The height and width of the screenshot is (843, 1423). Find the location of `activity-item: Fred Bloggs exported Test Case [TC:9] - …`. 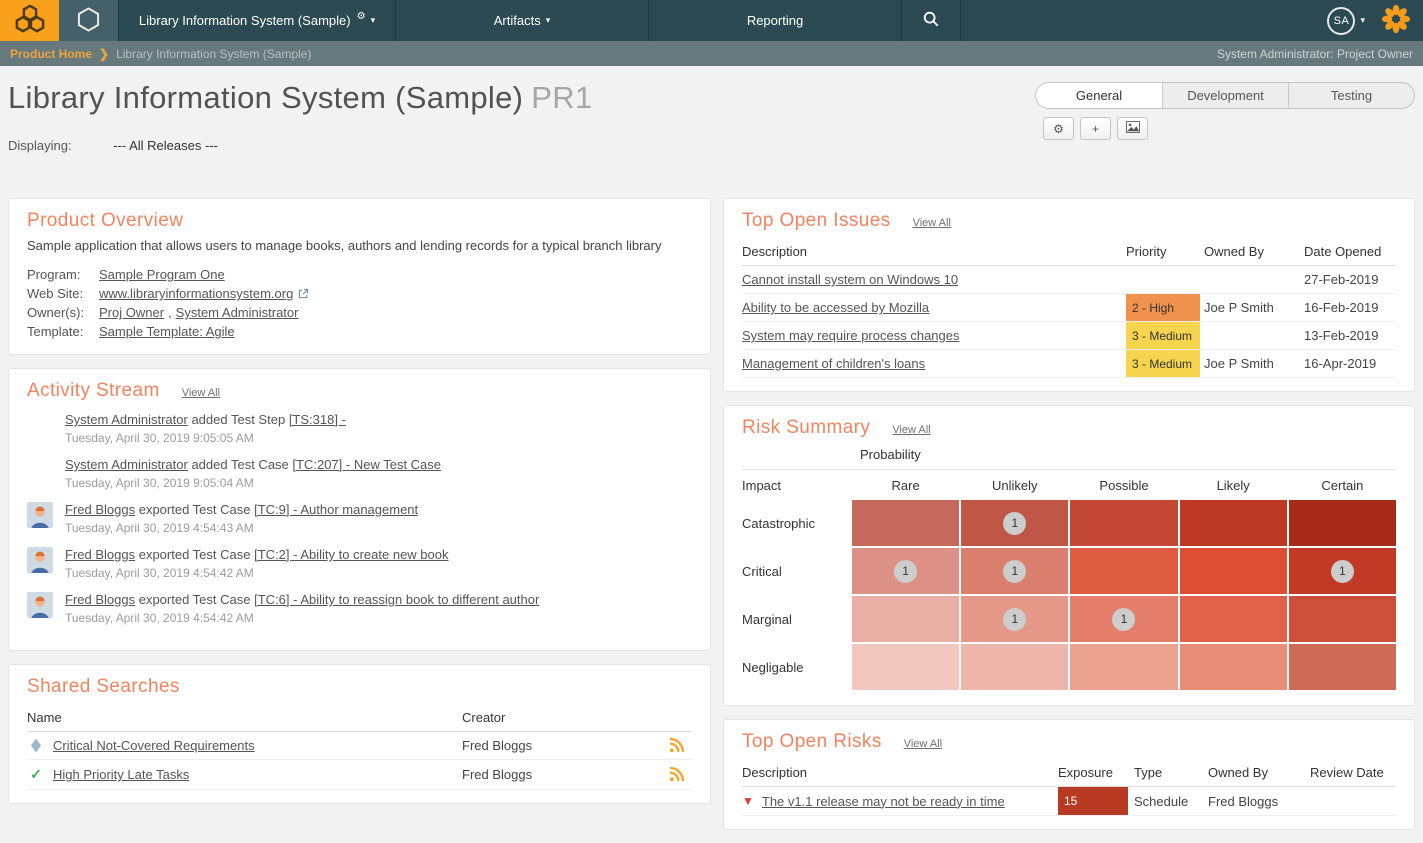

activity-item: Fred Bloggs exported Test Case [TC:9] - … is located at coordinates (359, 518).